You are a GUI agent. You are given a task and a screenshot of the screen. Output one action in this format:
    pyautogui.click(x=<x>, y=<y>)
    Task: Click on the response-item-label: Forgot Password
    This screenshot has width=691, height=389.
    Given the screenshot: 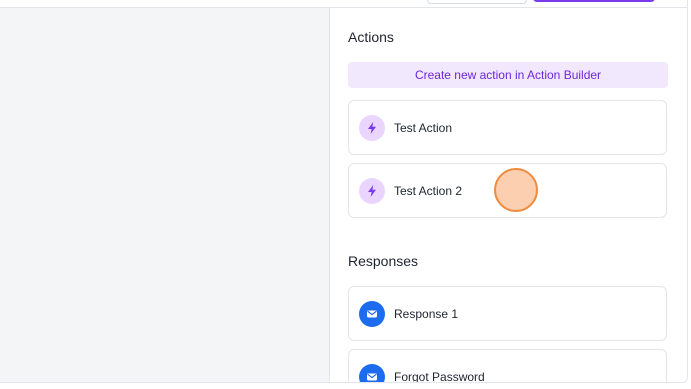 What is the action you would take?
    pyautogui.click(x=439, y=376)
    